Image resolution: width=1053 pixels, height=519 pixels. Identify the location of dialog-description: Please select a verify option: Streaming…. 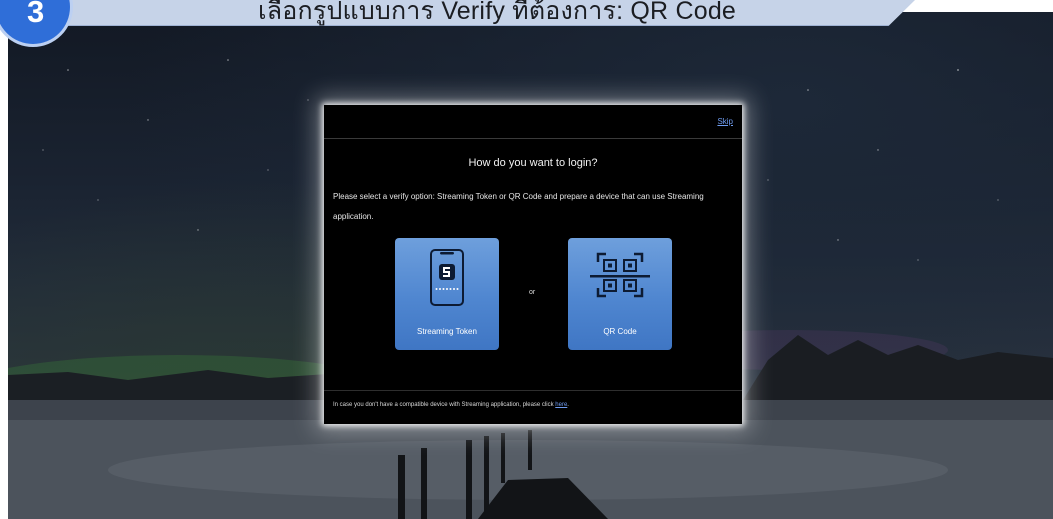
(518, 206).